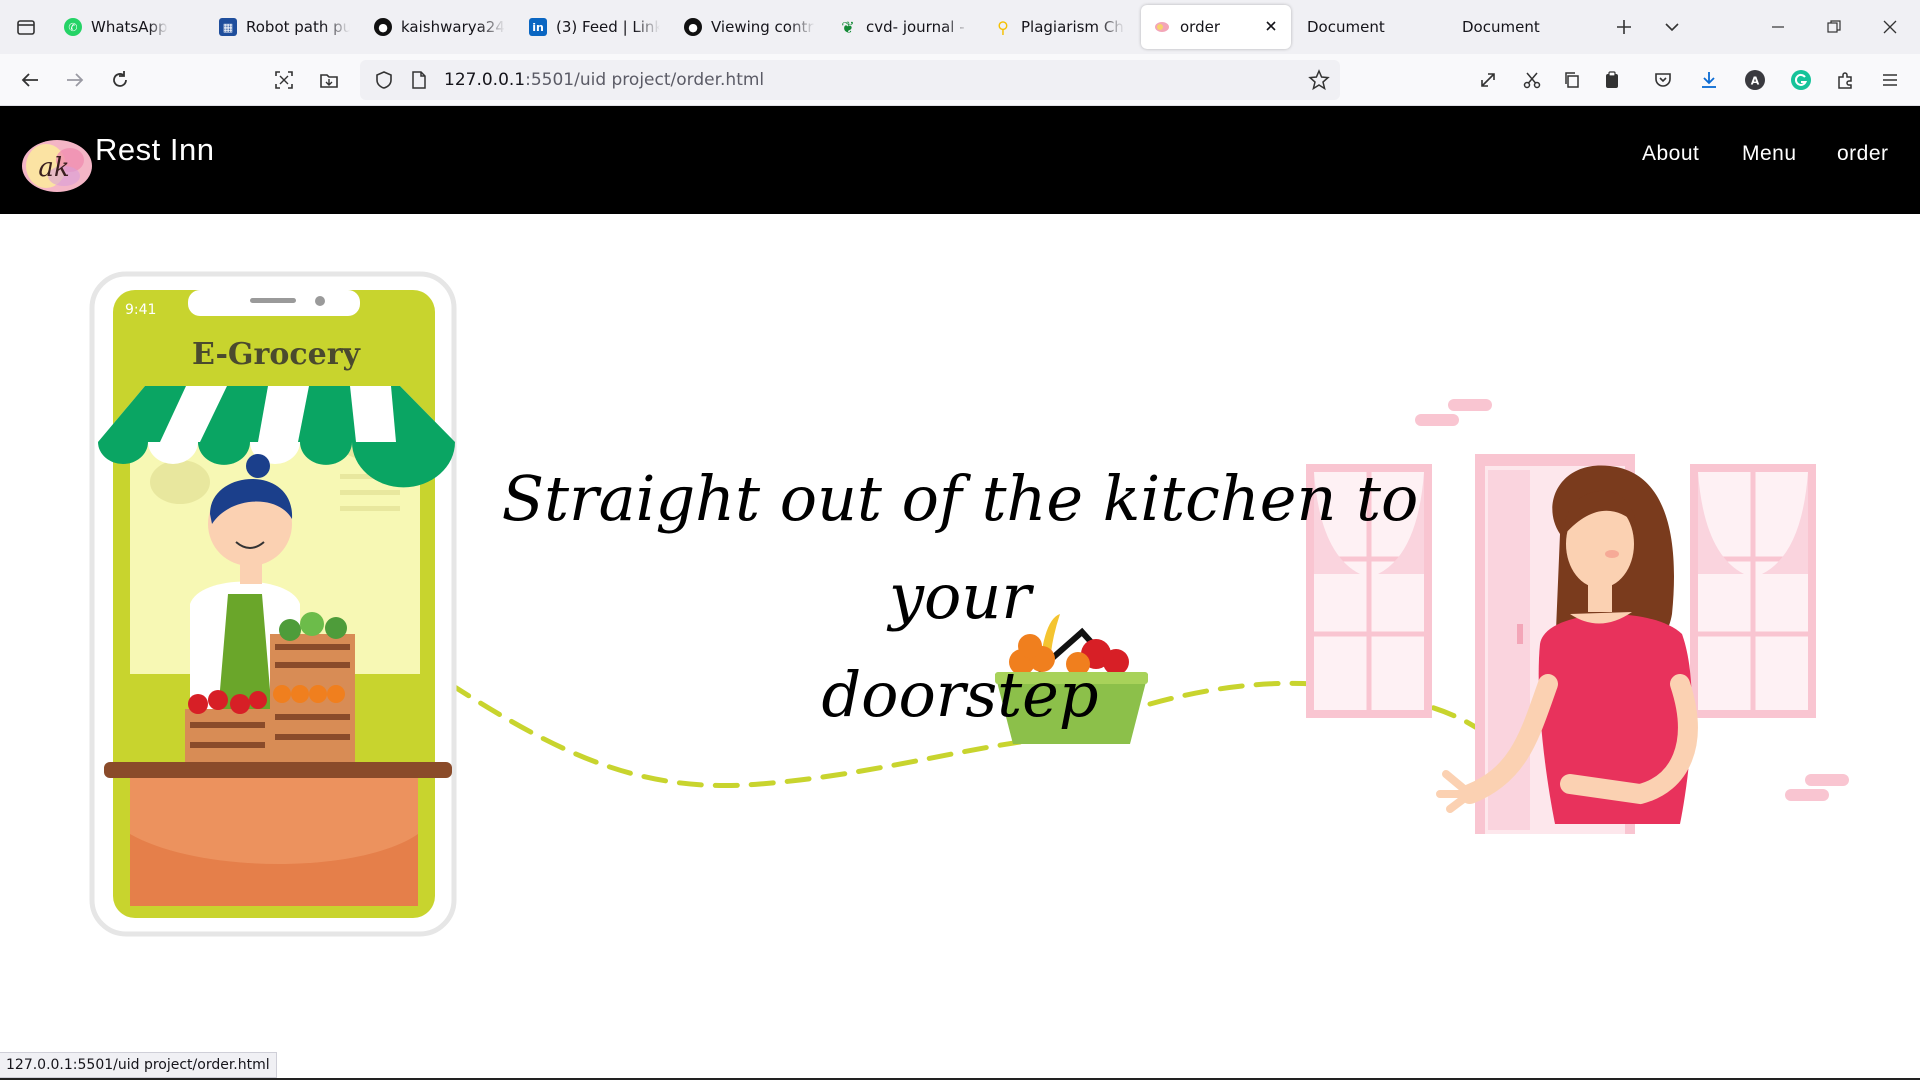 The image size is (1920, 1080). I want to click on browser-tab-github-contrib: ● Viewing contri, so click(749, 27).